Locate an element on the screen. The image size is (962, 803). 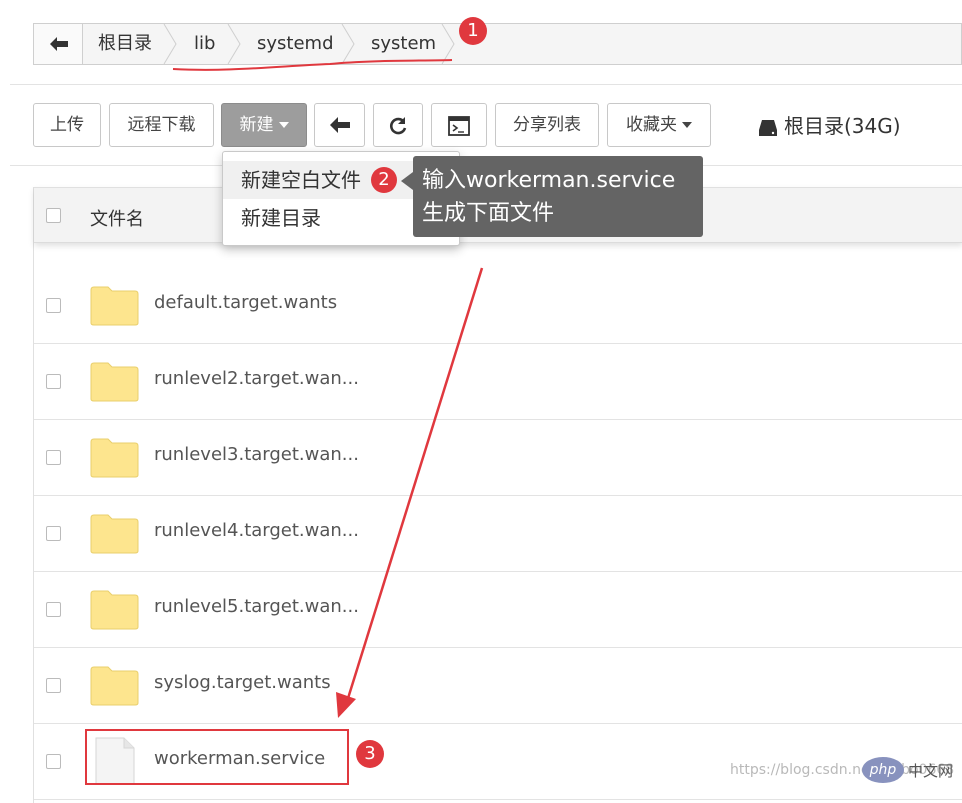
annotation-badge: 1 is located at coordinates (473, 31).